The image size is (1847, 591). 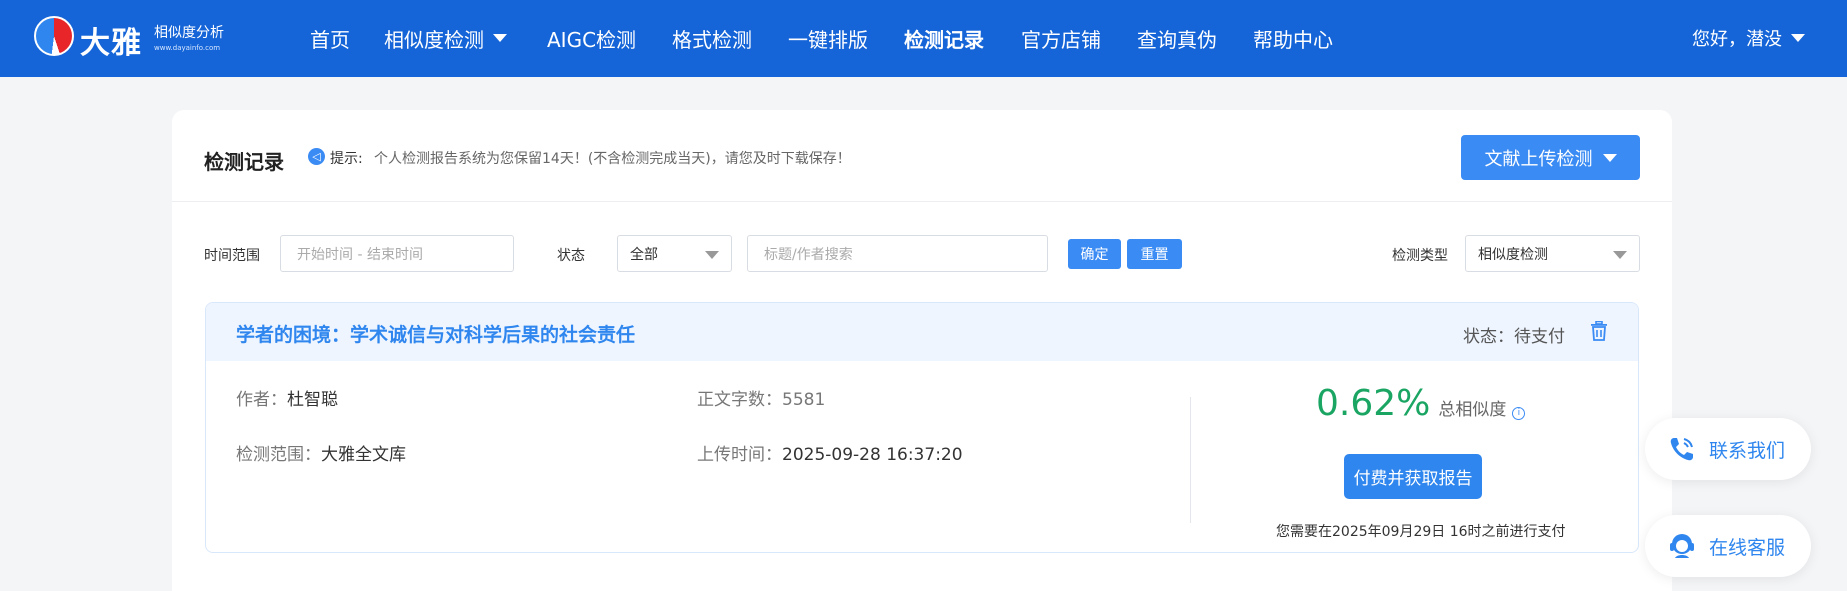 I want to click on nav-label: 相似度检测, so click(x=434, y=39).